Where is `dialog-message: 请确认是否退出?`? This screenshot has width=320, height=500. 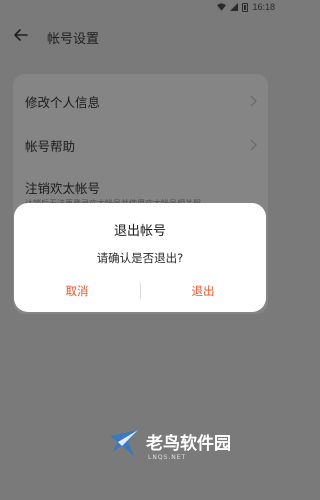
dialog-message: 请确认是否退出? is located at coordinates (140, 258).